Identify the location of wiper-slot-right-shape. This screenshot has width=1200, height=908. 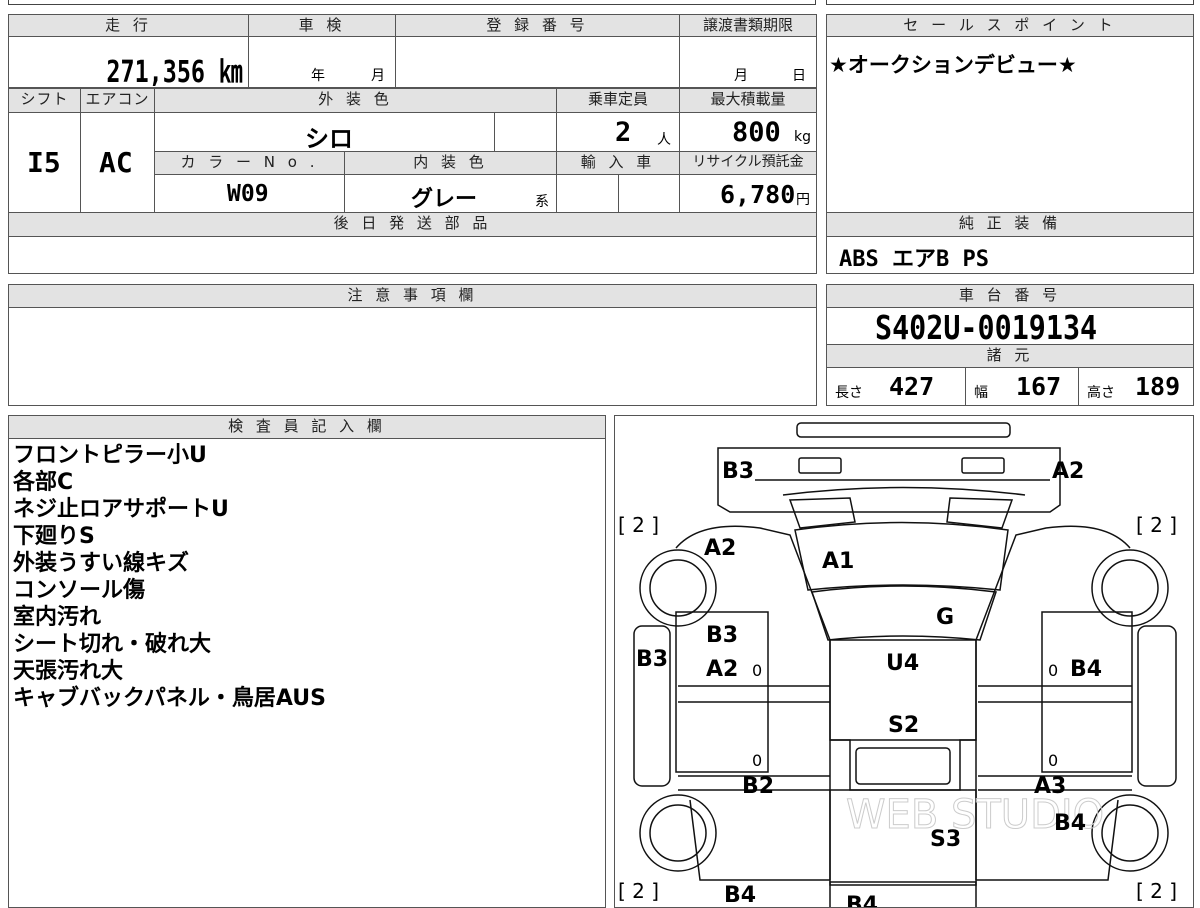
(980, 513).